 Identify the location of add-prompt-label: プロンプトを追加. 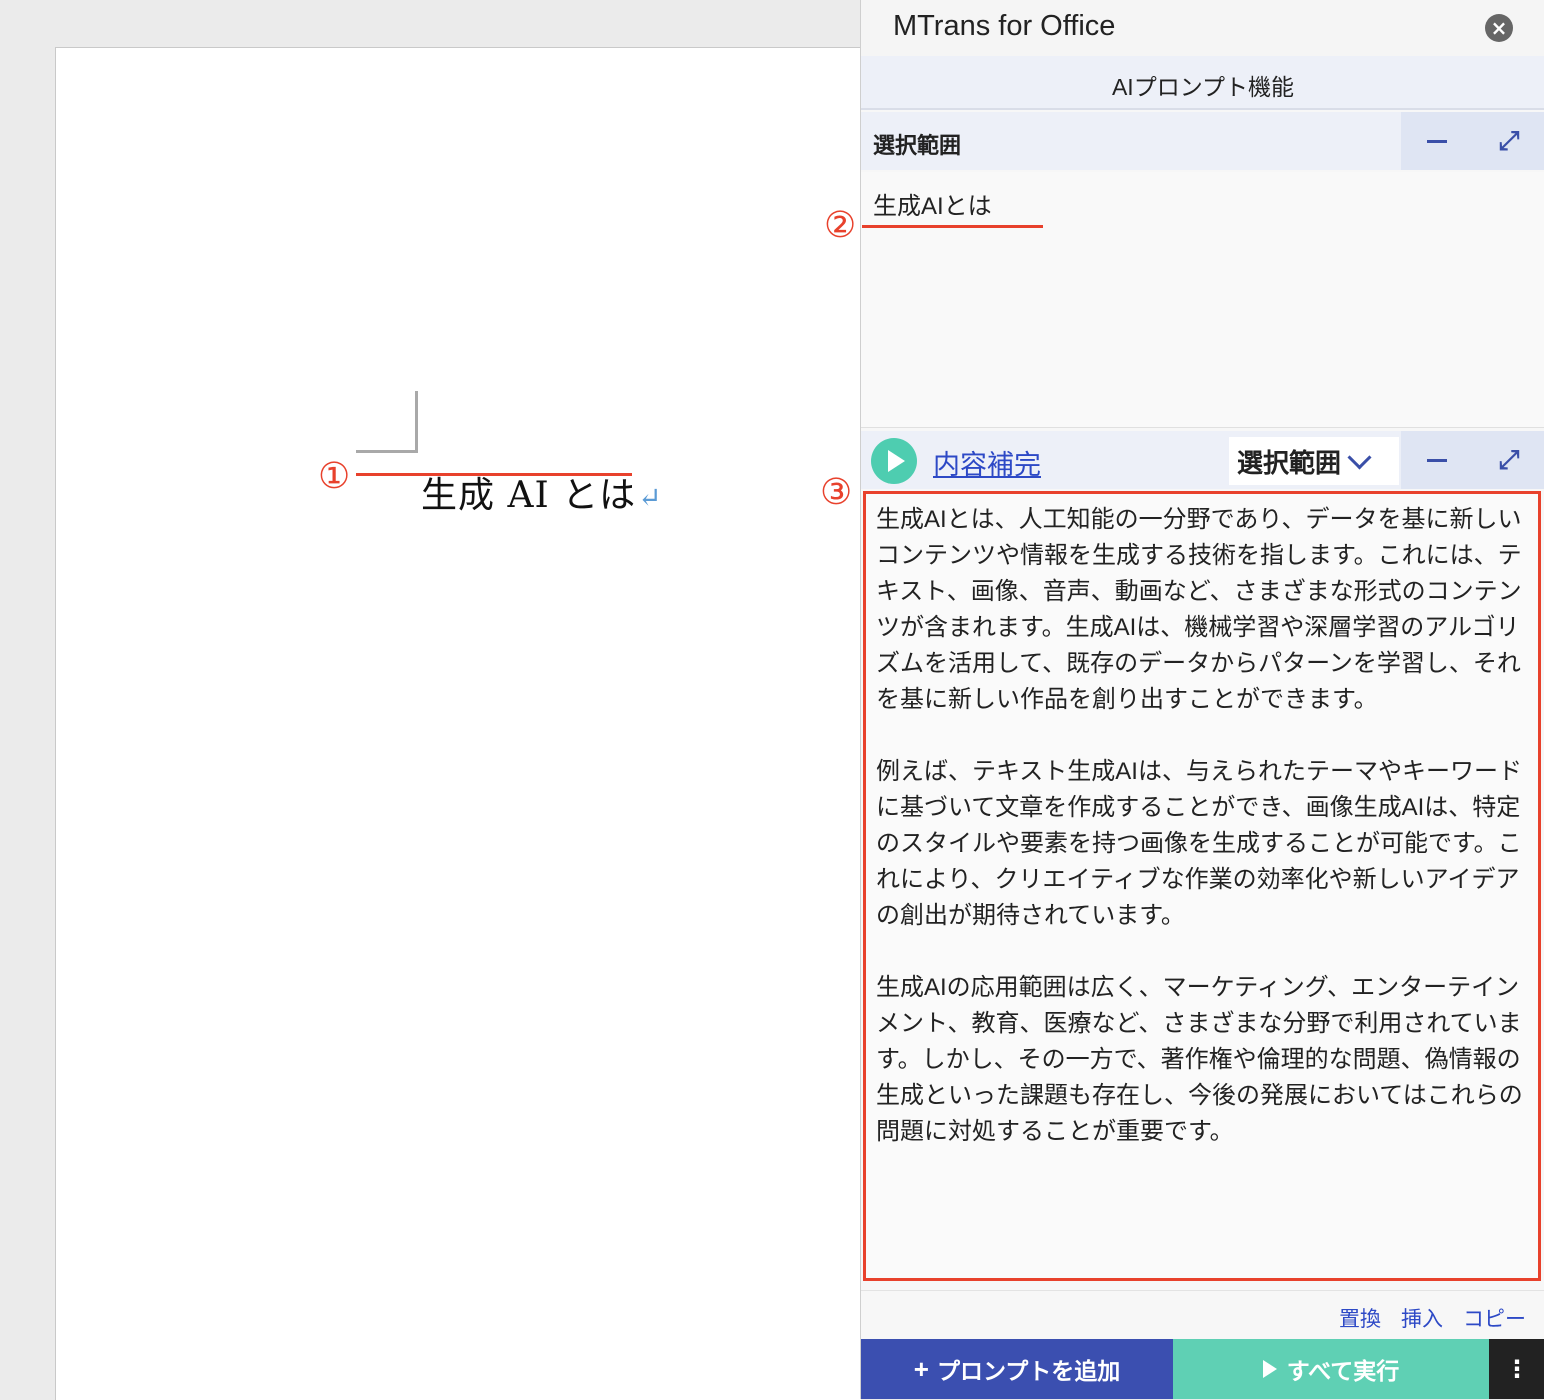
(1028, 1371).